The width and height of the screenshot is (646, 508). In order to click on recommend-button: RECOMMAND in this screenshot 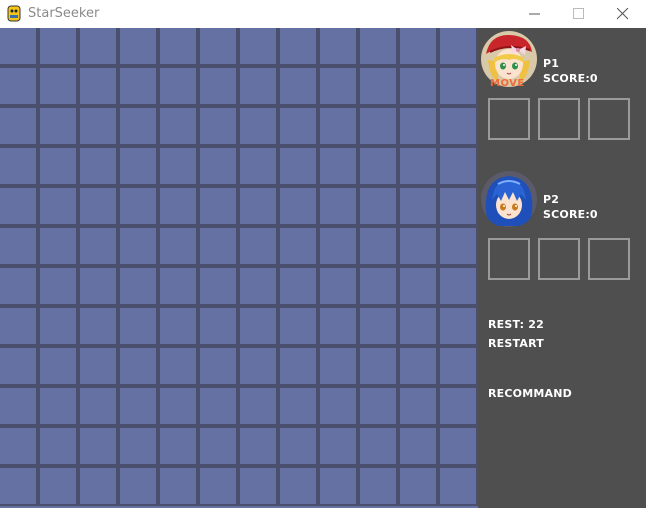, I will do `click(530, 393)`.